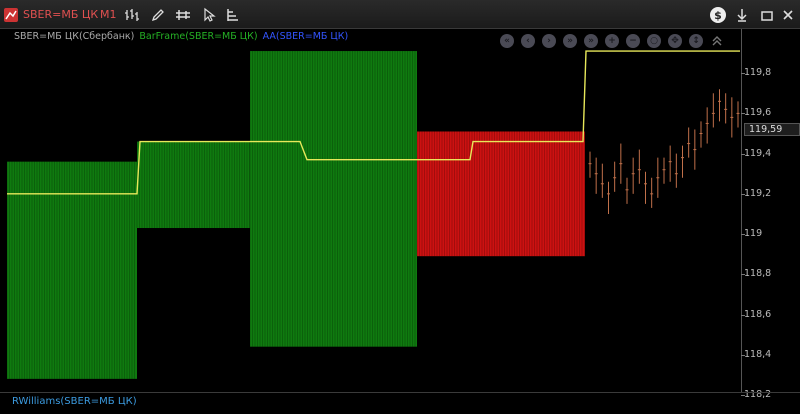 Image resolution: width=800 pixels, height=414 pixels. I want to click on pan-icon: ✥, so click(675, 40).